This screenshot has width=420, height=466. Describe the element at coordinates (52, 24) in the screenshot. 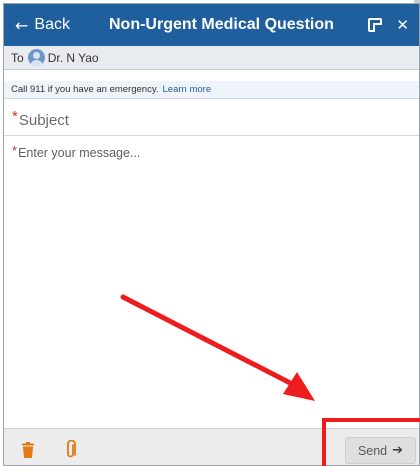

I see `back-label: Back` at that location.